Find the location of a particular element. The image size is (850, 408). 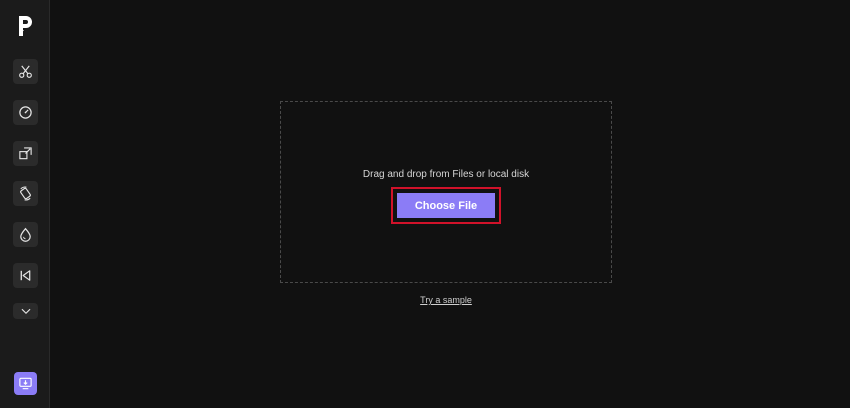

watermark-tool-button is located at coordinates (25, 234).